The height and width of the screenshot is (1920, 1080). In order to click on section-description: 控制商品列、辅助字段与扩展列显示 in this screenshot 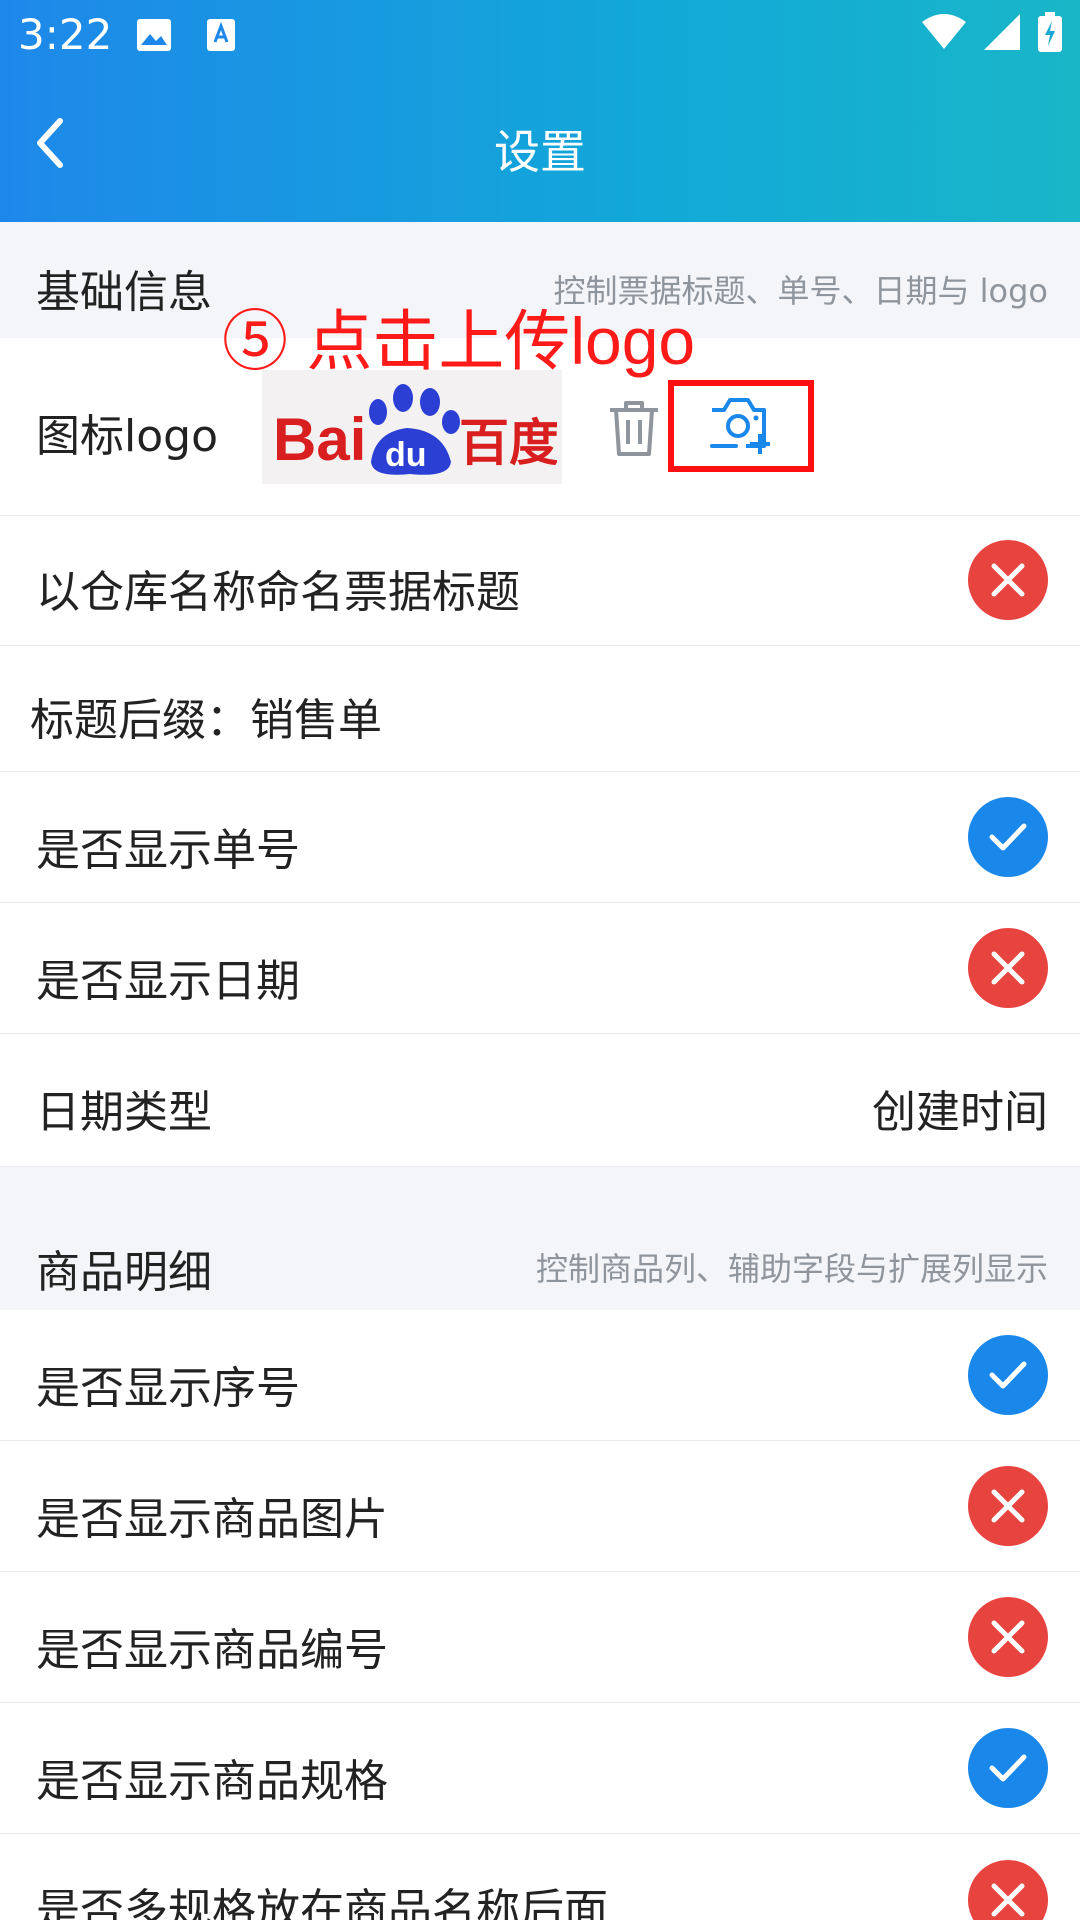, I will do `click(791, 1269)`.